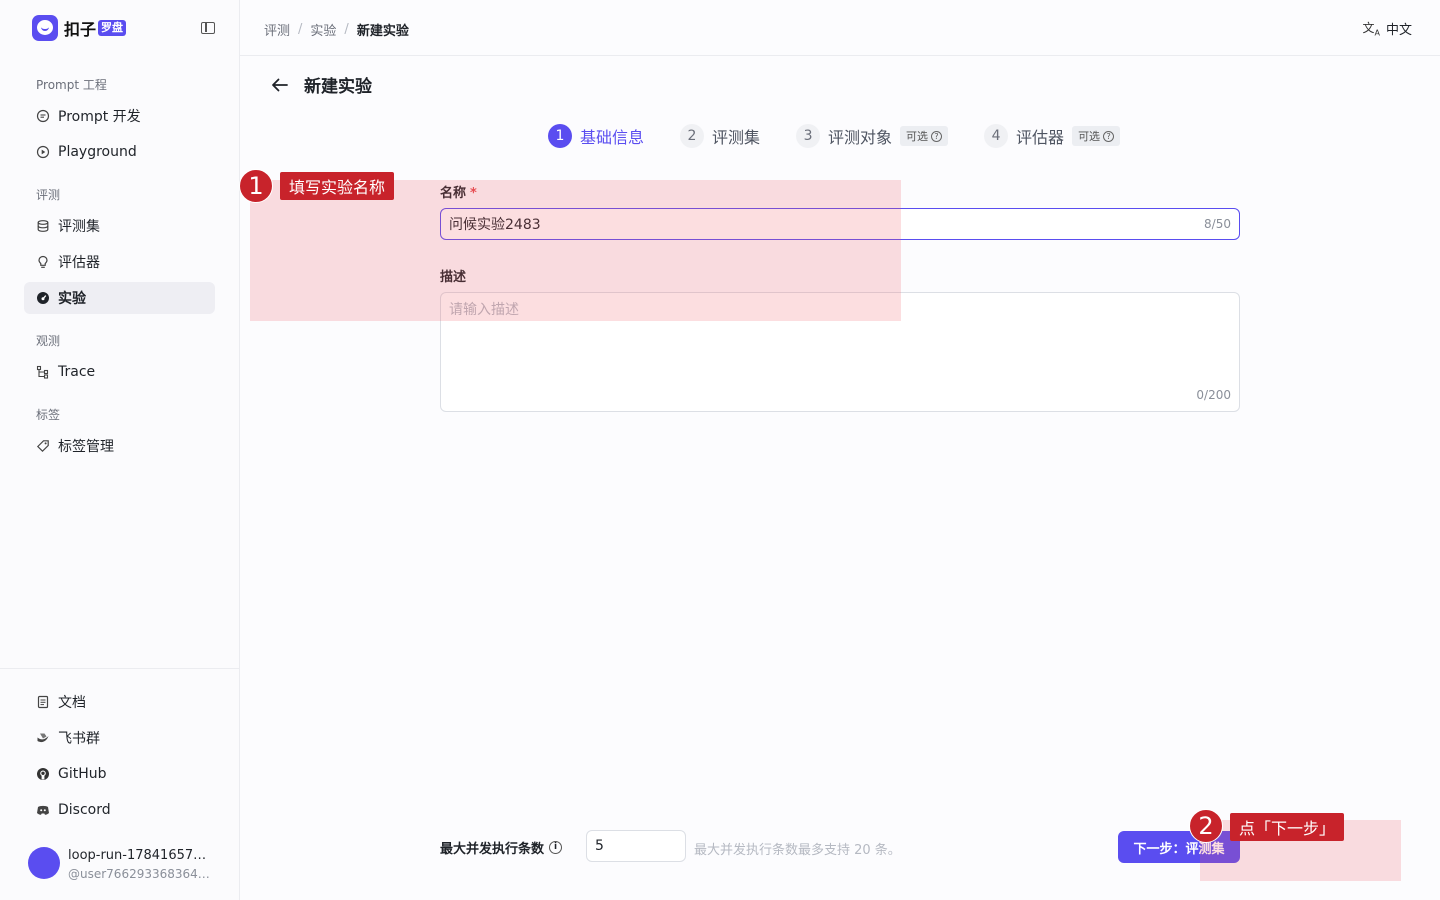 This screenshot has width=1440, height=900. Describe the element at coordinates (79, 263) in the screenshot. I see `sidebar-item-label: 评估器` at that location.